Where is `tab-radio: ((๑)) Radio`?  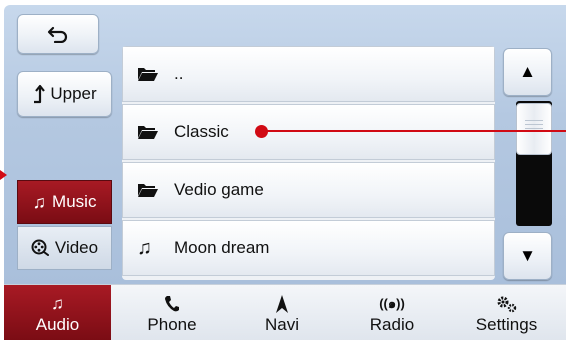
tab-radio: ((๑)) Radio is located at coordinates (392, 312).